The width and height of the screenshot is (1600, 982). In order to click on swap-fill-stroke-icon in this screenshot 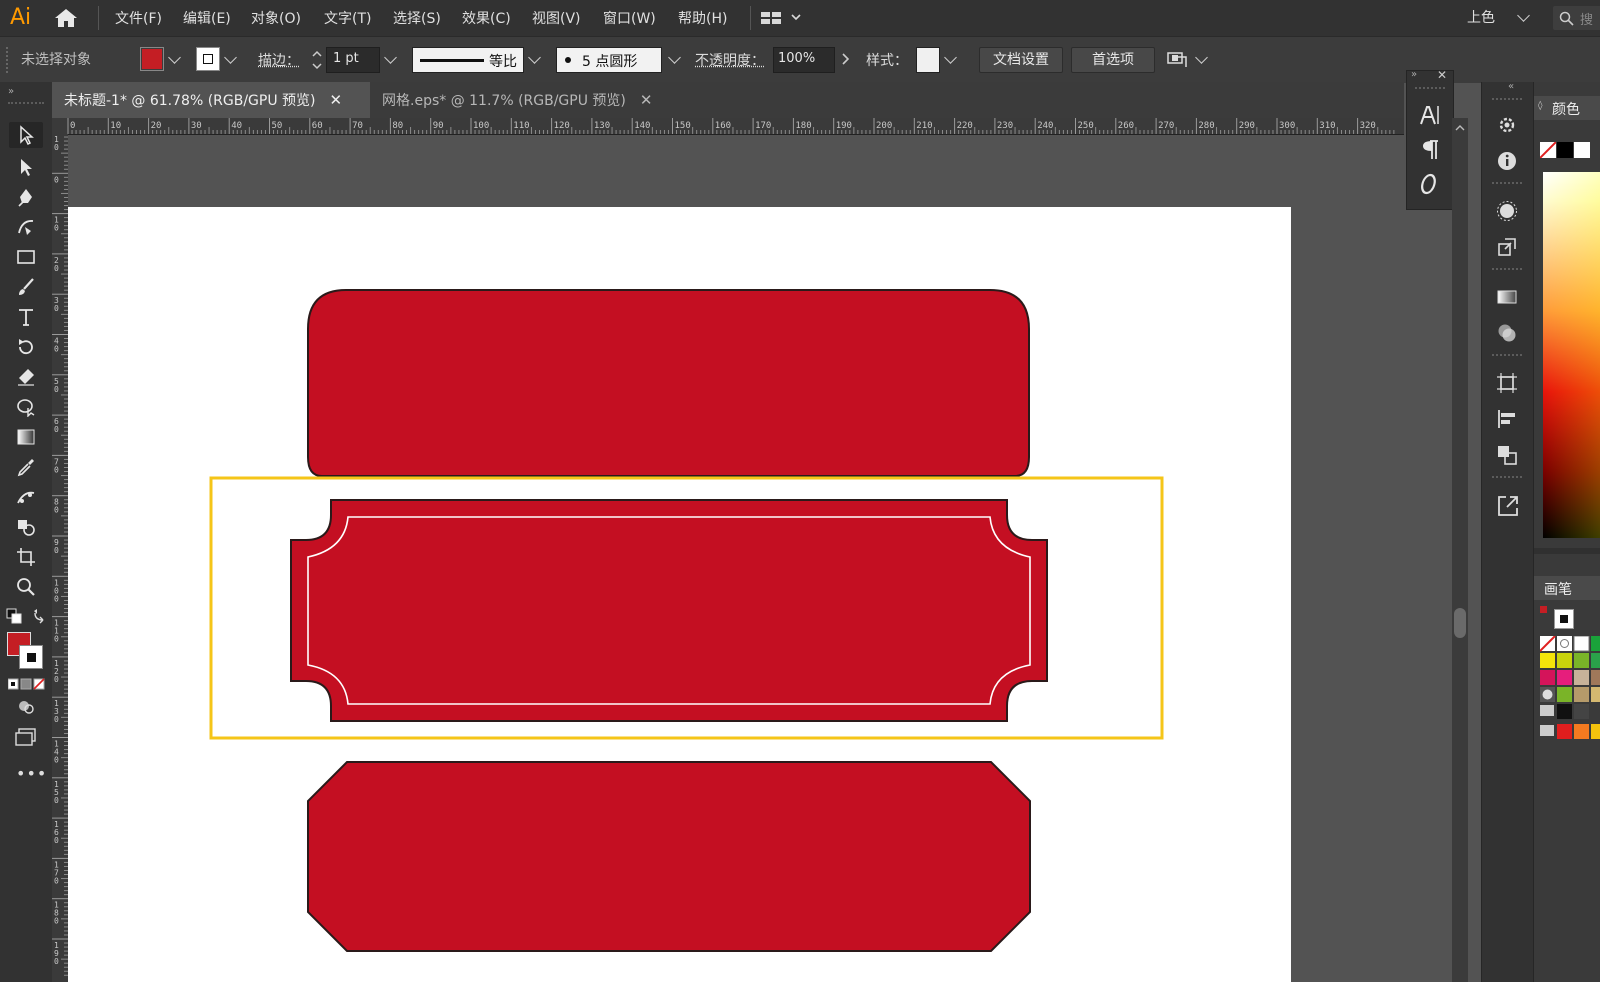, I will do `click(40, 618)`.